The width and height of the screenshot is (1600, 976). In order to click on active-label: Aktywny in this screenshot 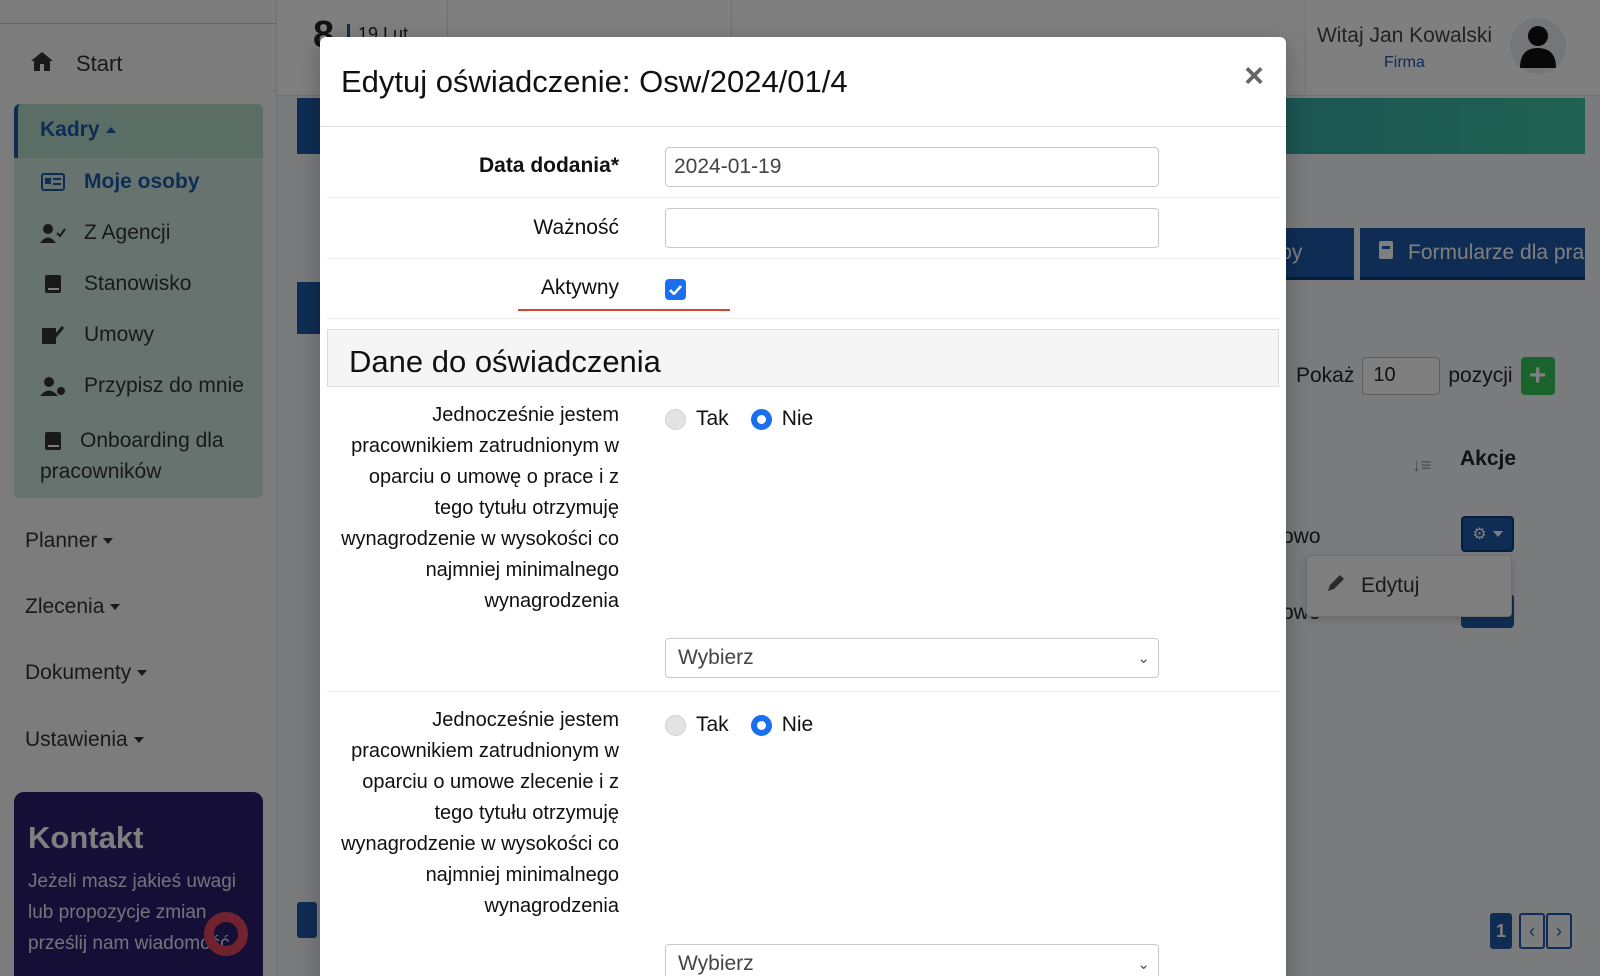, I will do `click(579, 287)`.